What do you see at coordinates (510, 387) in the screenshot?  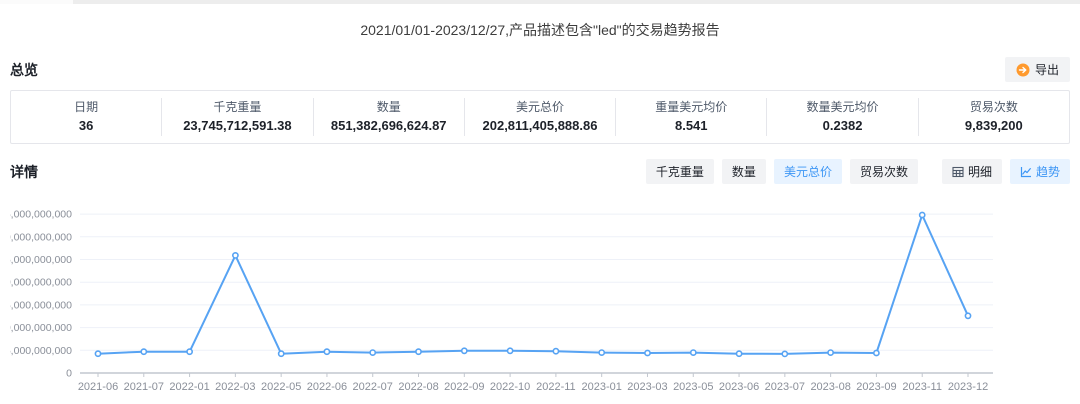 I see `svg-text: 2022-10` at bounding box center [510, 387].